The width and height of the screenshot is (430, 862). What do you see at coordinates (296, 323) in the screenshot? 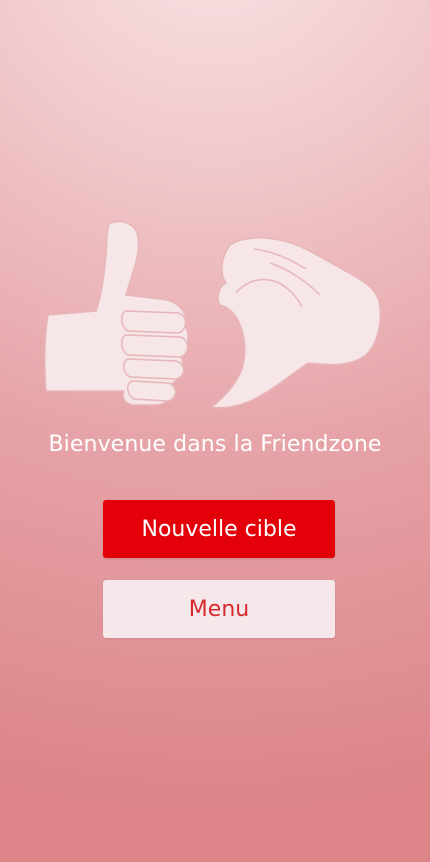
I see `heart-hand-icon` at bounding box center [296, 323].